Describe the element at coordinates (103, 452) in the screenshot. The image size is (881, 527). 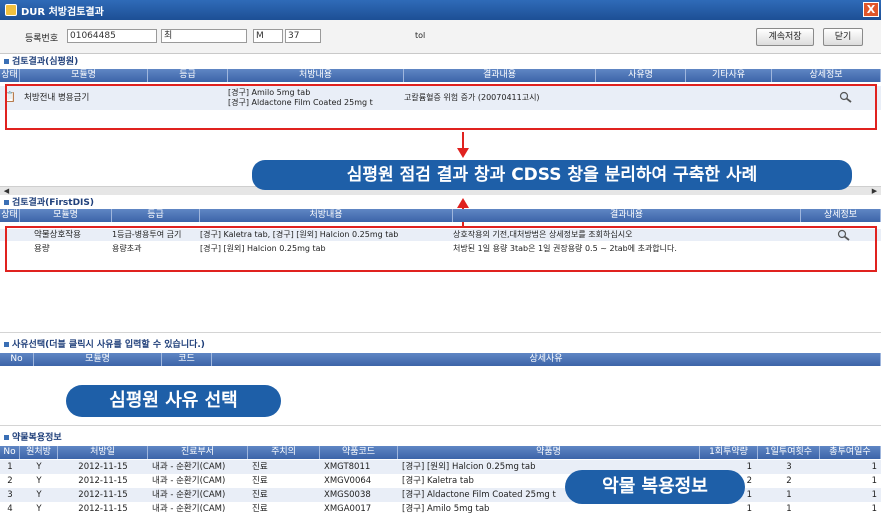
I see `col-date: 처방일` at that location.